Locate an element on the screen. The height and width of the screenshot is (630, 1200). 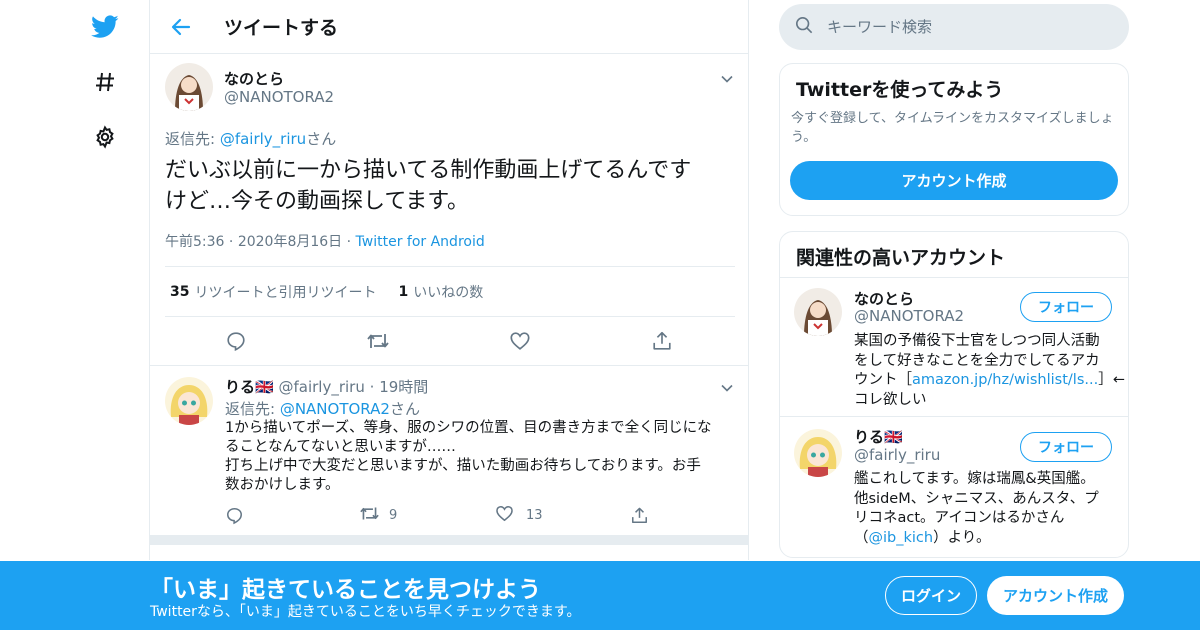
bio-line: 某国の予備役下士官をしつつ同人活動 is located at coordinates (977, 341).